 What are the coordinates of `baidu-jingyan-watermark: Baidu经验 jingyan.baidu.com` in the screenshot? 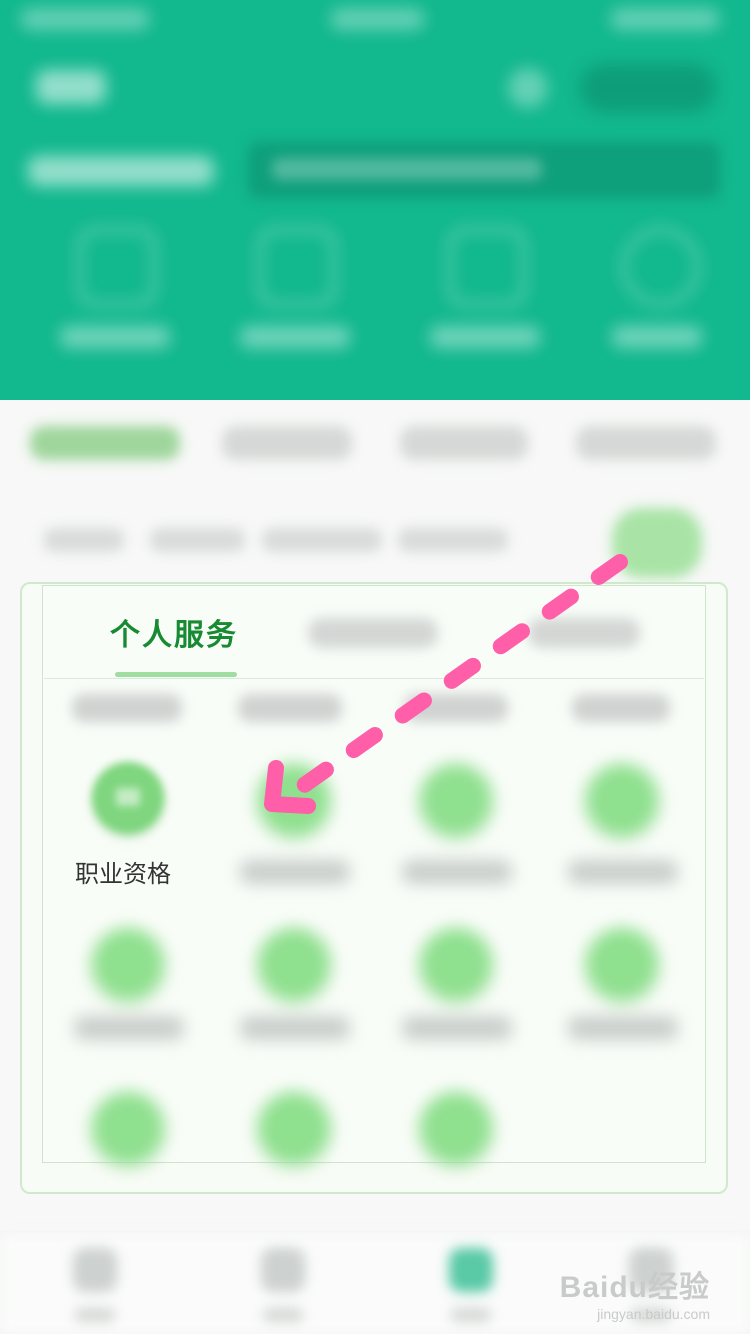 It's located at (635, 1292).